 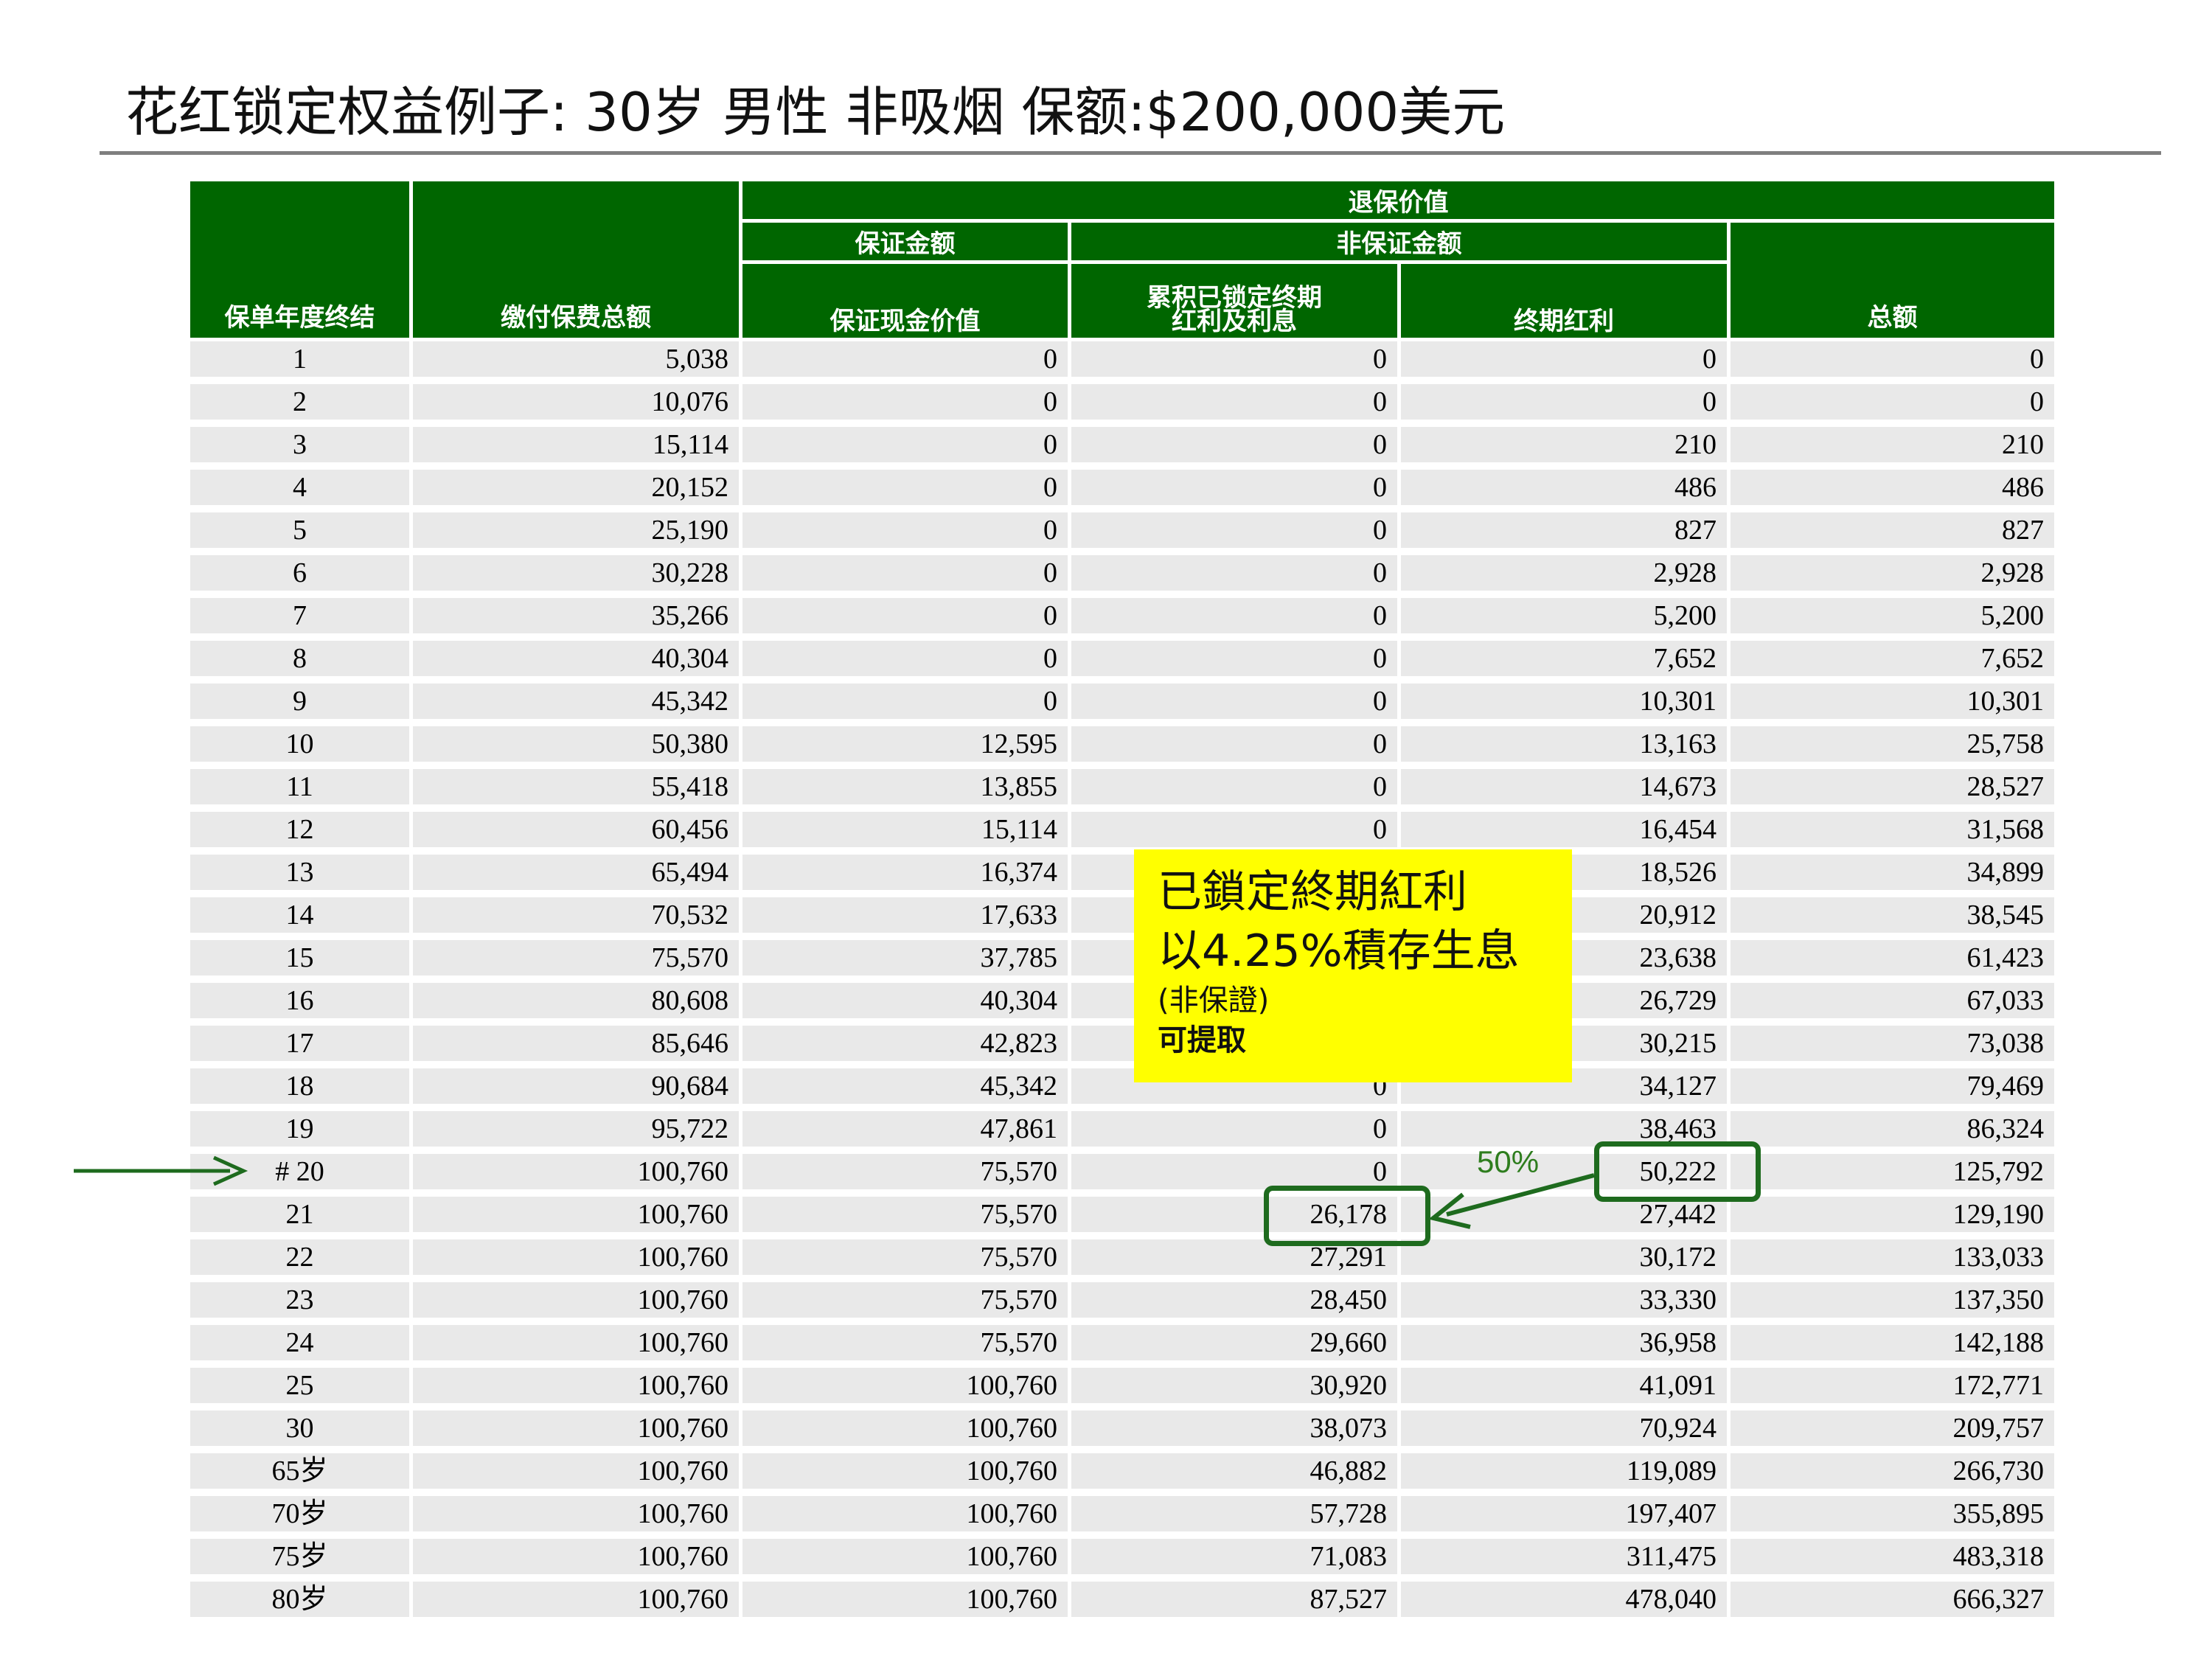 What do you see at coordinates (1511, 1201) in the screenshot?
I see `transfer-arrow-icon` at bounding box center [1511, 1201].